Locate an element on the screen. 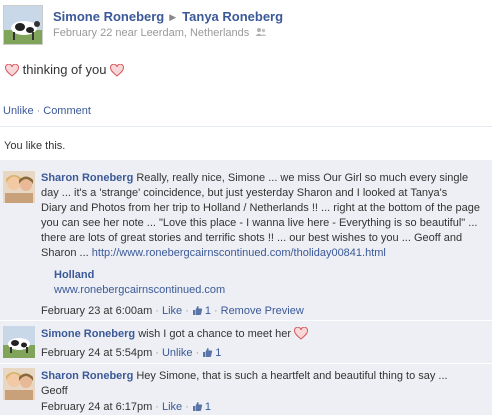 Image resolution: width=492 pixels, height=415 pixels. author-name-link: Simone Roneberg is located at coordinates (108, 16).